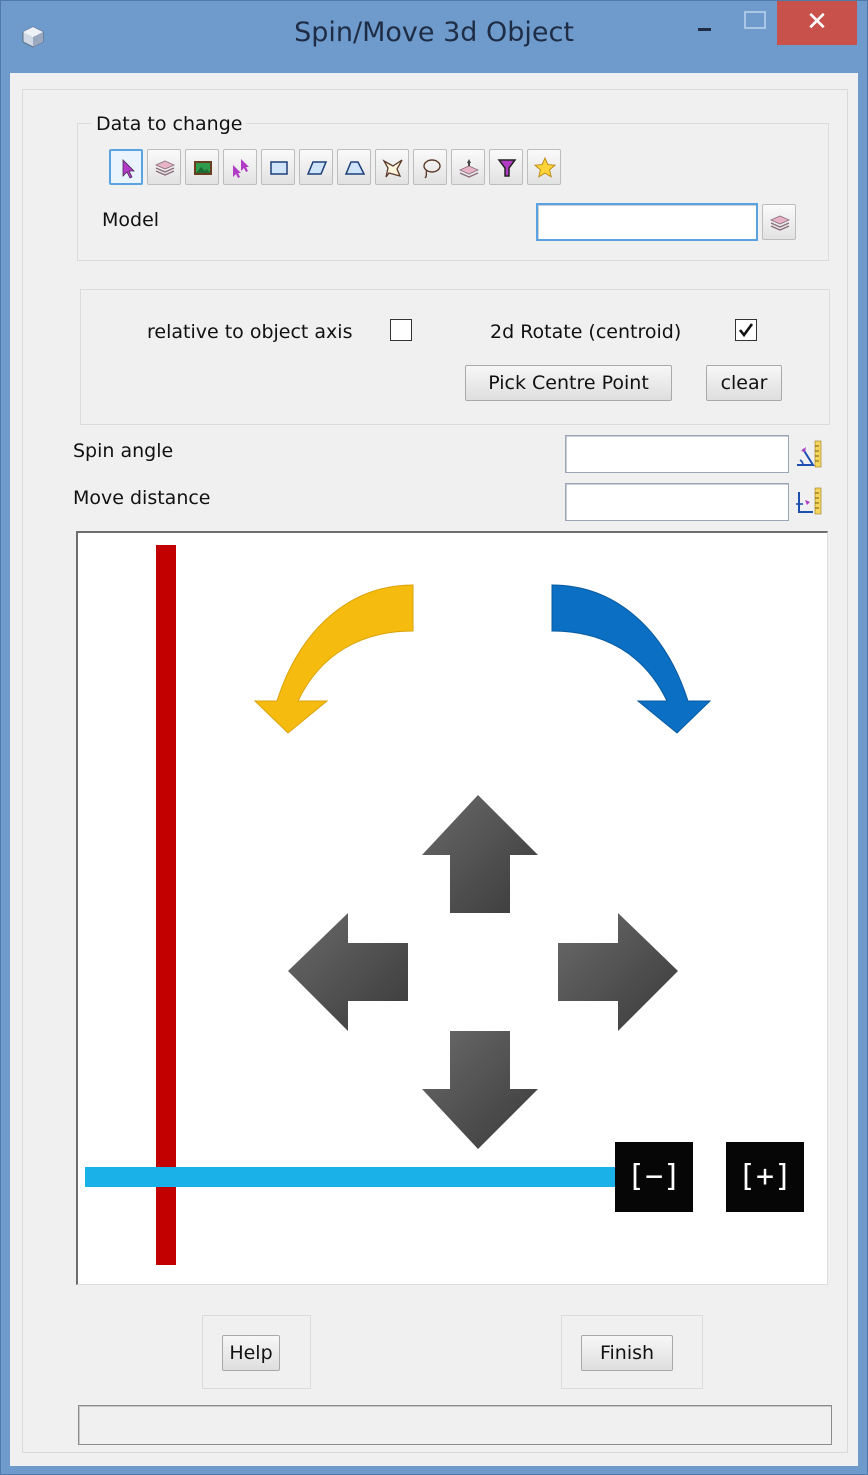 The width and height of the screenshot is (868, 1475). Describe the element at coordinates (704, 23) in the screenshot. I see `minimize-button` at that location.